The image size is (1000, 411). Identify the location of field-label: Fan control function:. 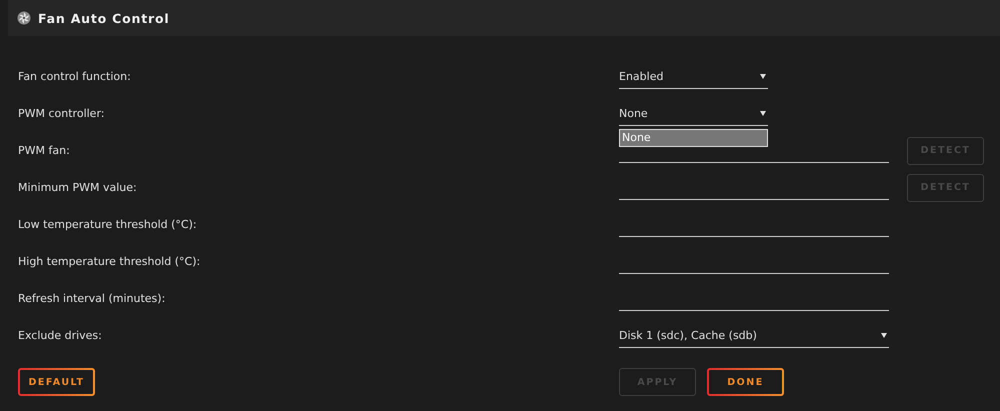
(75, 76).